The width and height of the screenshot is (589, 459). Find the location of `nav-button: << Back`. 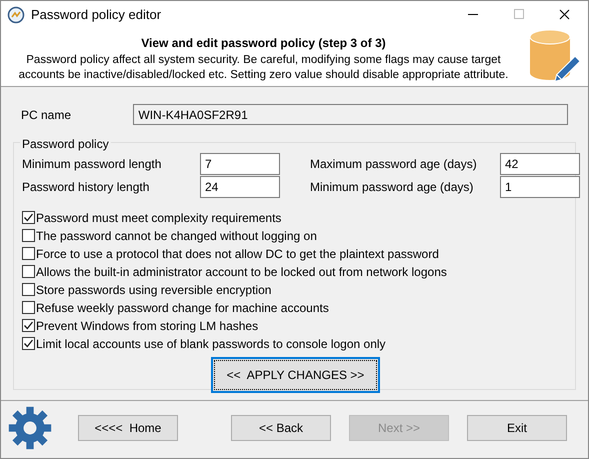

nav-button: << Back is located at coordinates (281, 428).